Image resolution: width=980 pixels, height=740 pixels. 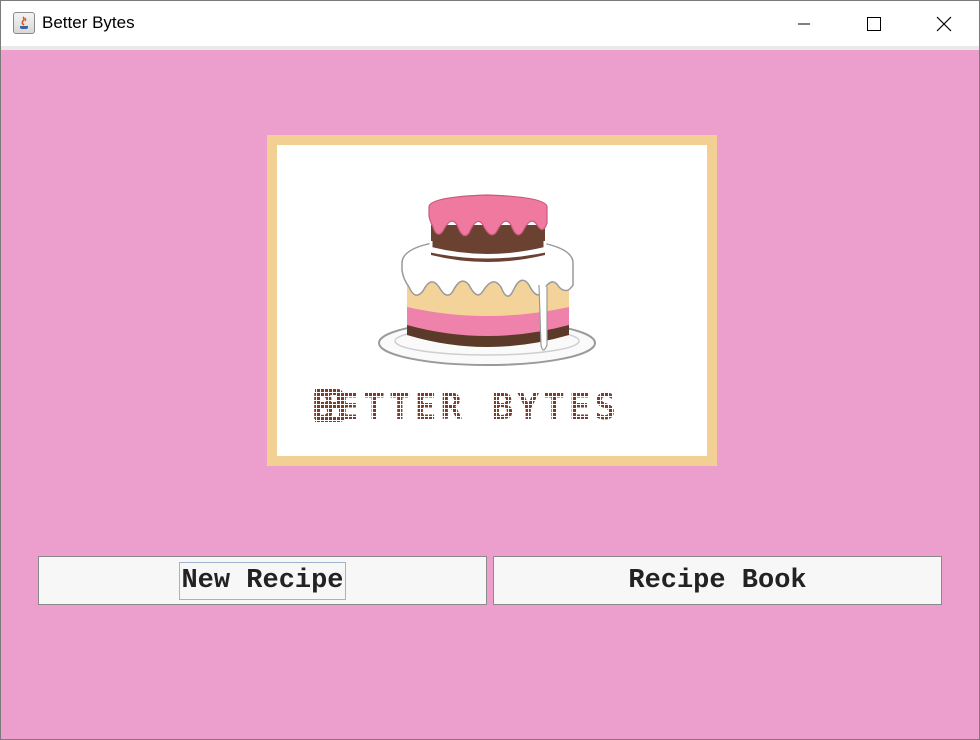 I want to click on recipe-book-label: Recipe Book, so click(x=717, y=580).